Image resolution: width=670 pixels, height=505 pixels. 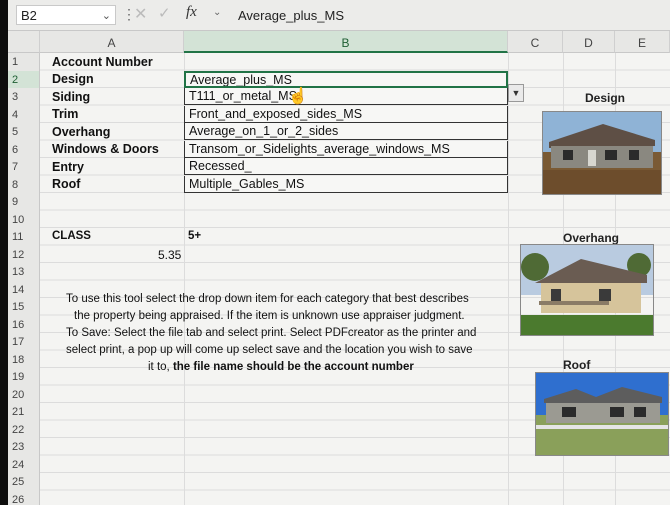 What do you see at coordinates (24, 272) in the screenshot?
I see `row-header: 13` at bounding box center [24, 272].